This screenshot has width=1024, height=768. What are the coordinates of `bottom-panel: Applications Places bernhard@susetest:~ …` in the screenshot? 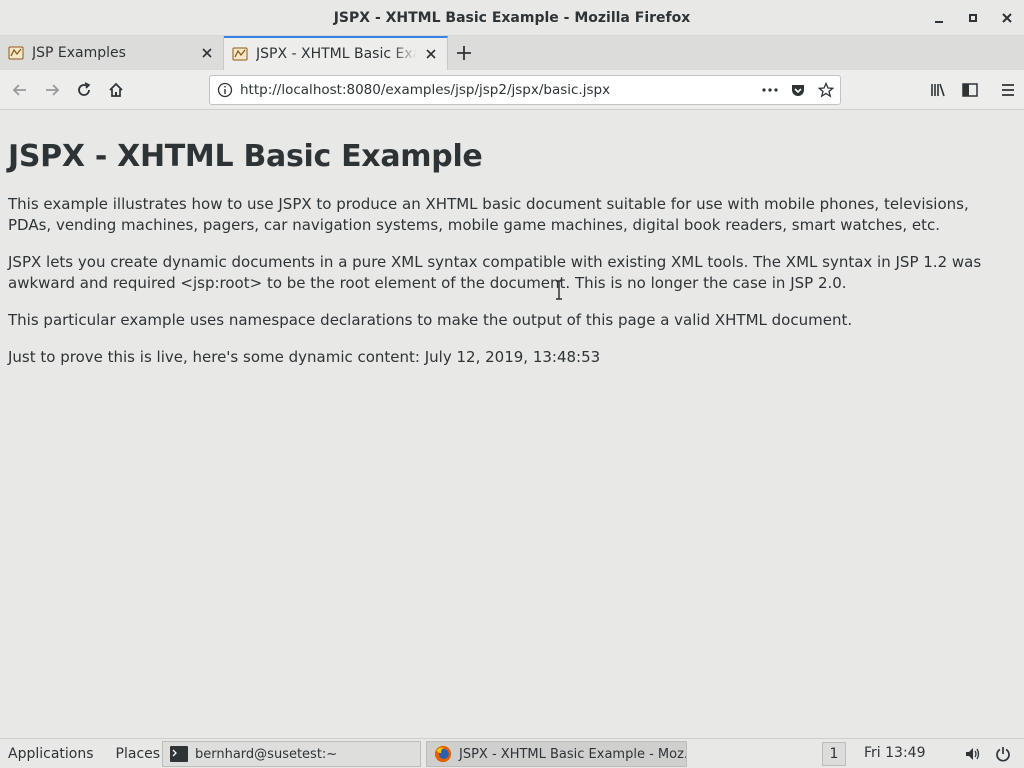 It's located at (512, 753).